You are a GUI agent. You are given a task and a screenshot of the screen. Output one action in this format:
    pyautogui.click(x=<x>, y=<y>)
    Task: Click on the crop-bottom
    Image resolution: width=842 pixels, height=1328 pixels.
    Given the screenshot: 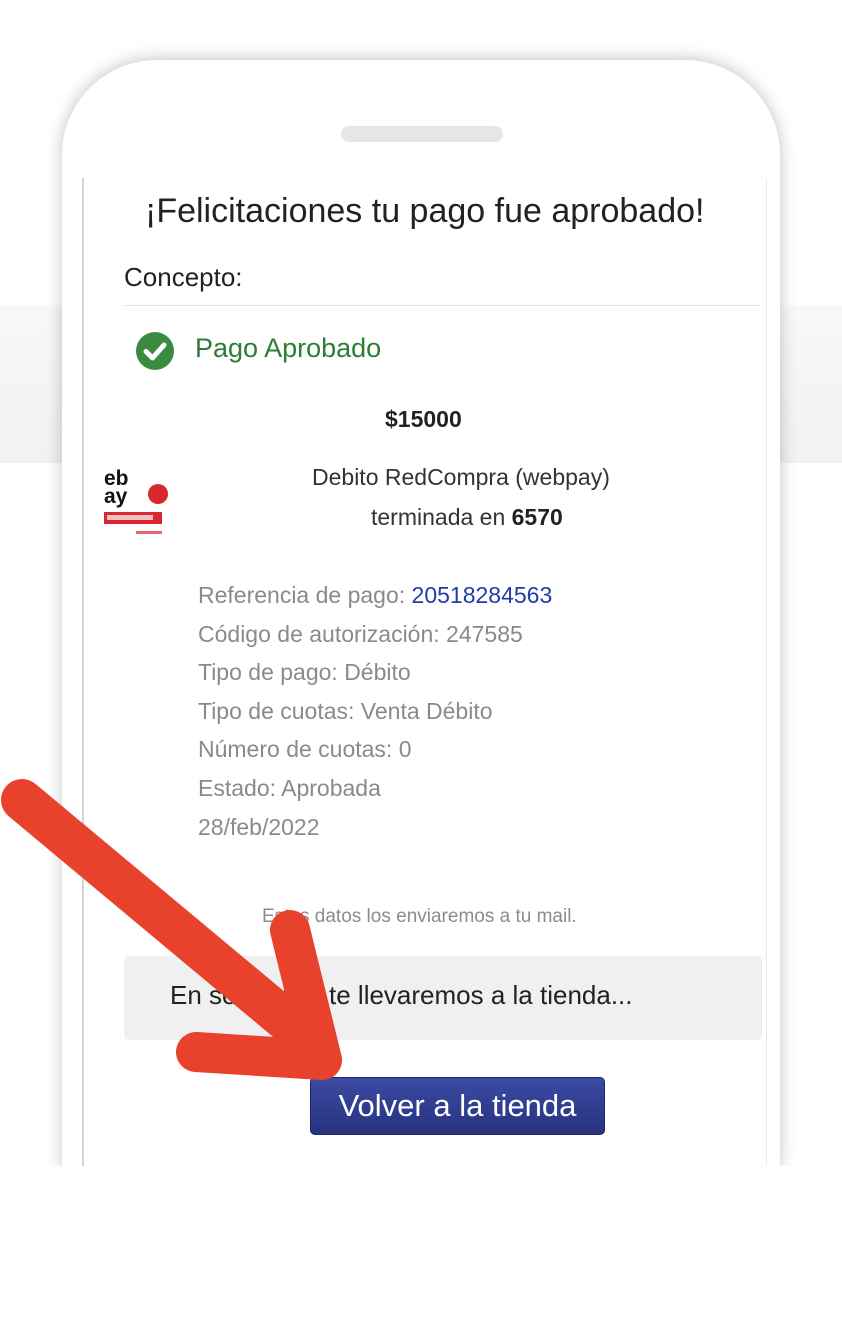 What is the action you would take?
    pyautogui.click(x=425, y=1247)
    